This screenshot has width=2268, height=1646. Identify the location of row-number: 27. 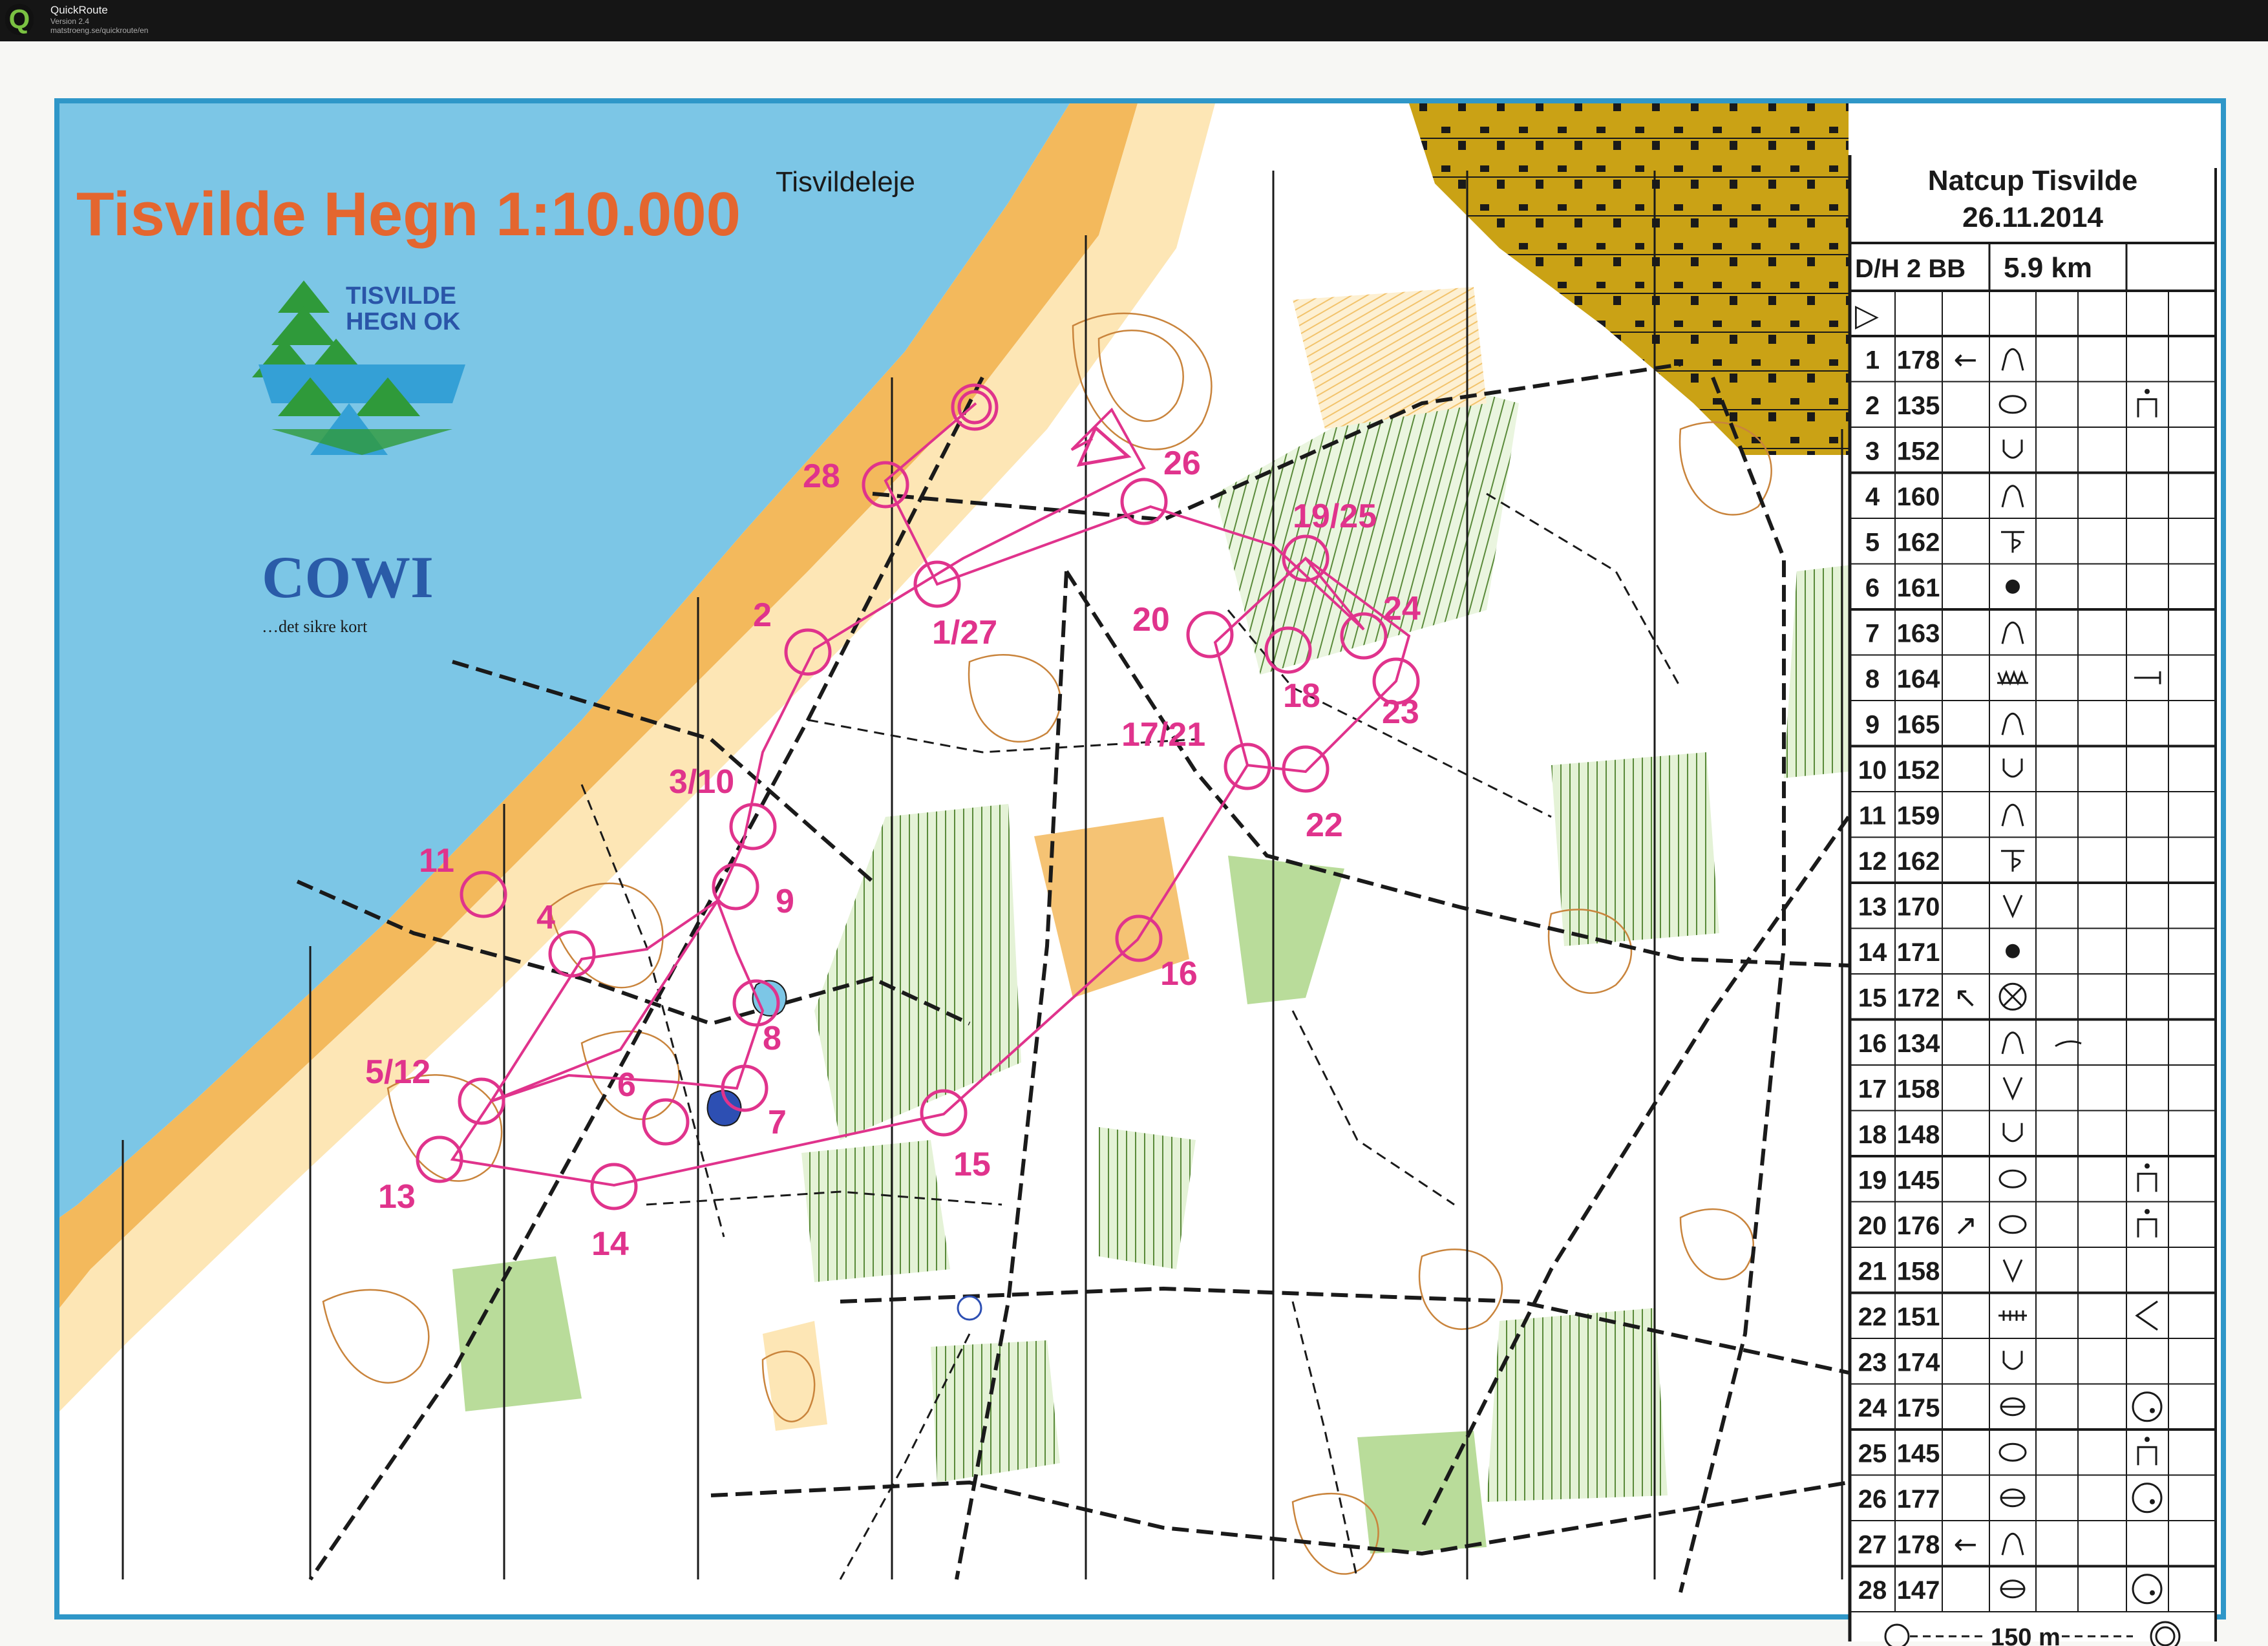
(1872, 1545).